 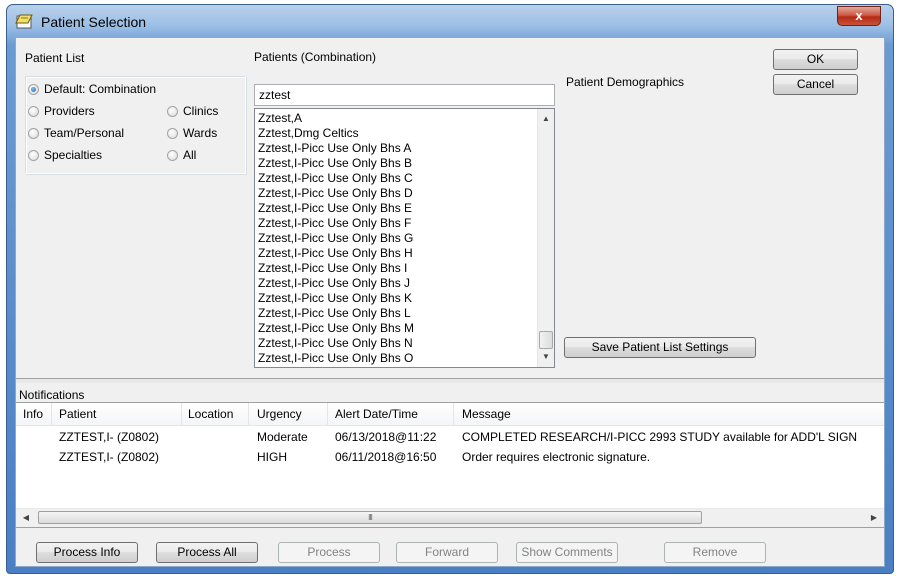 I want to click on remove-button: Remove, so click(x=715, y=552).